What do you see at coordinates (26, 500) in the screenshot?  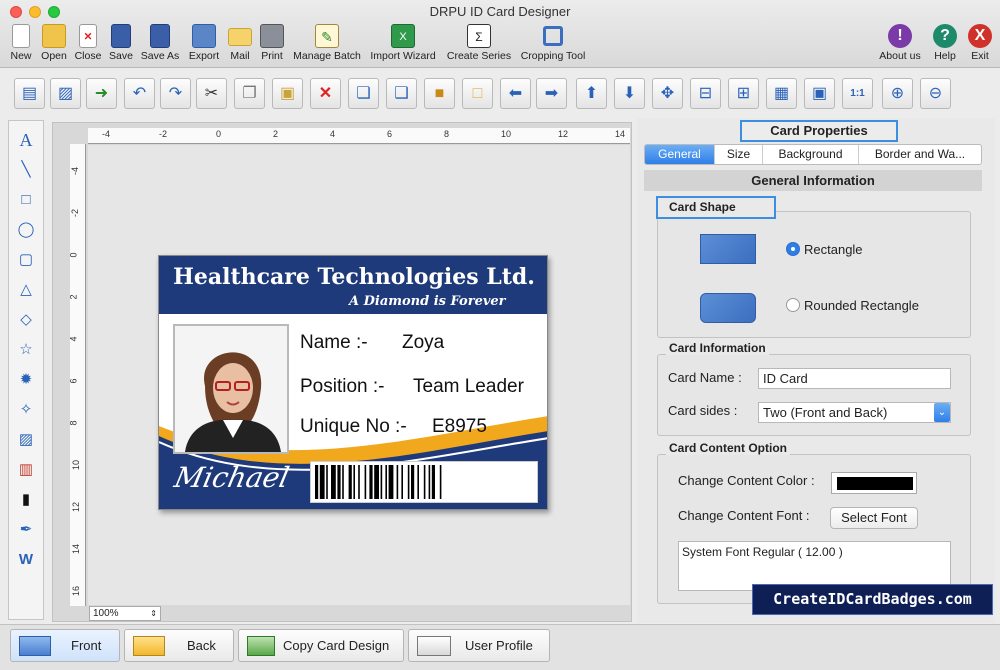 I see `barcode-tool-icon: ▮` at bounding box center [26, 500].